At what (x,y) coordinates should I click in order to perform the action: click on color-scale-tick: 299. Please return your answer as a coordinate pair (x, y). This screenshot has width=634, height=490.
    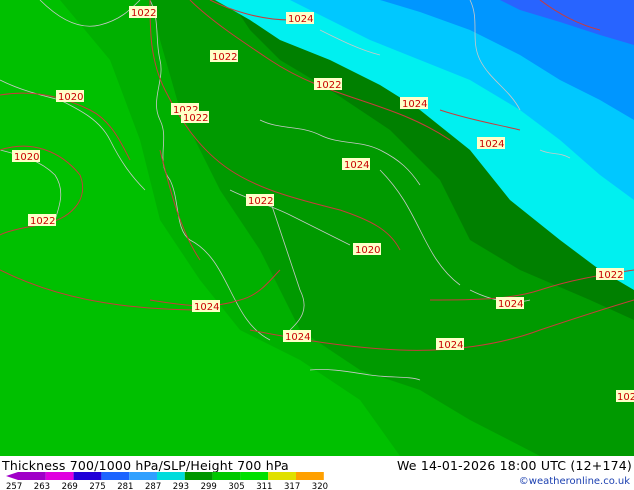
    Looking at the image, I should click on (209, 486).